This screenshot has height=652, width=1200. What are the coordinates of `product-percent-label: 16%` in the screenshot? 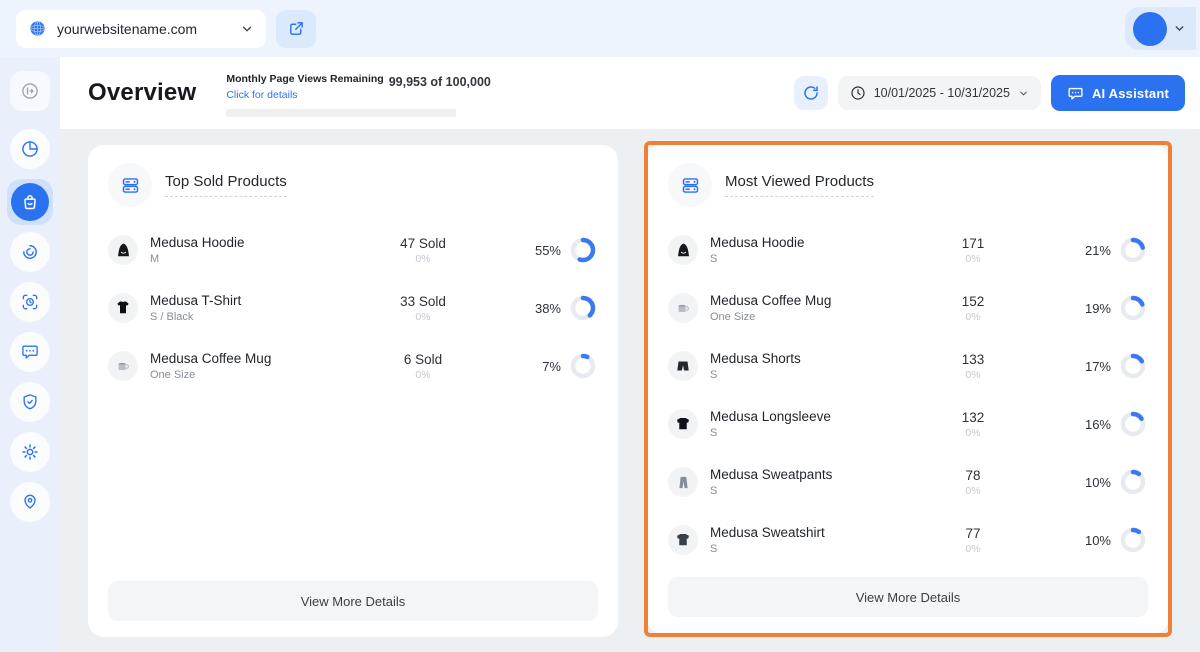 It's located at (1097, 424).